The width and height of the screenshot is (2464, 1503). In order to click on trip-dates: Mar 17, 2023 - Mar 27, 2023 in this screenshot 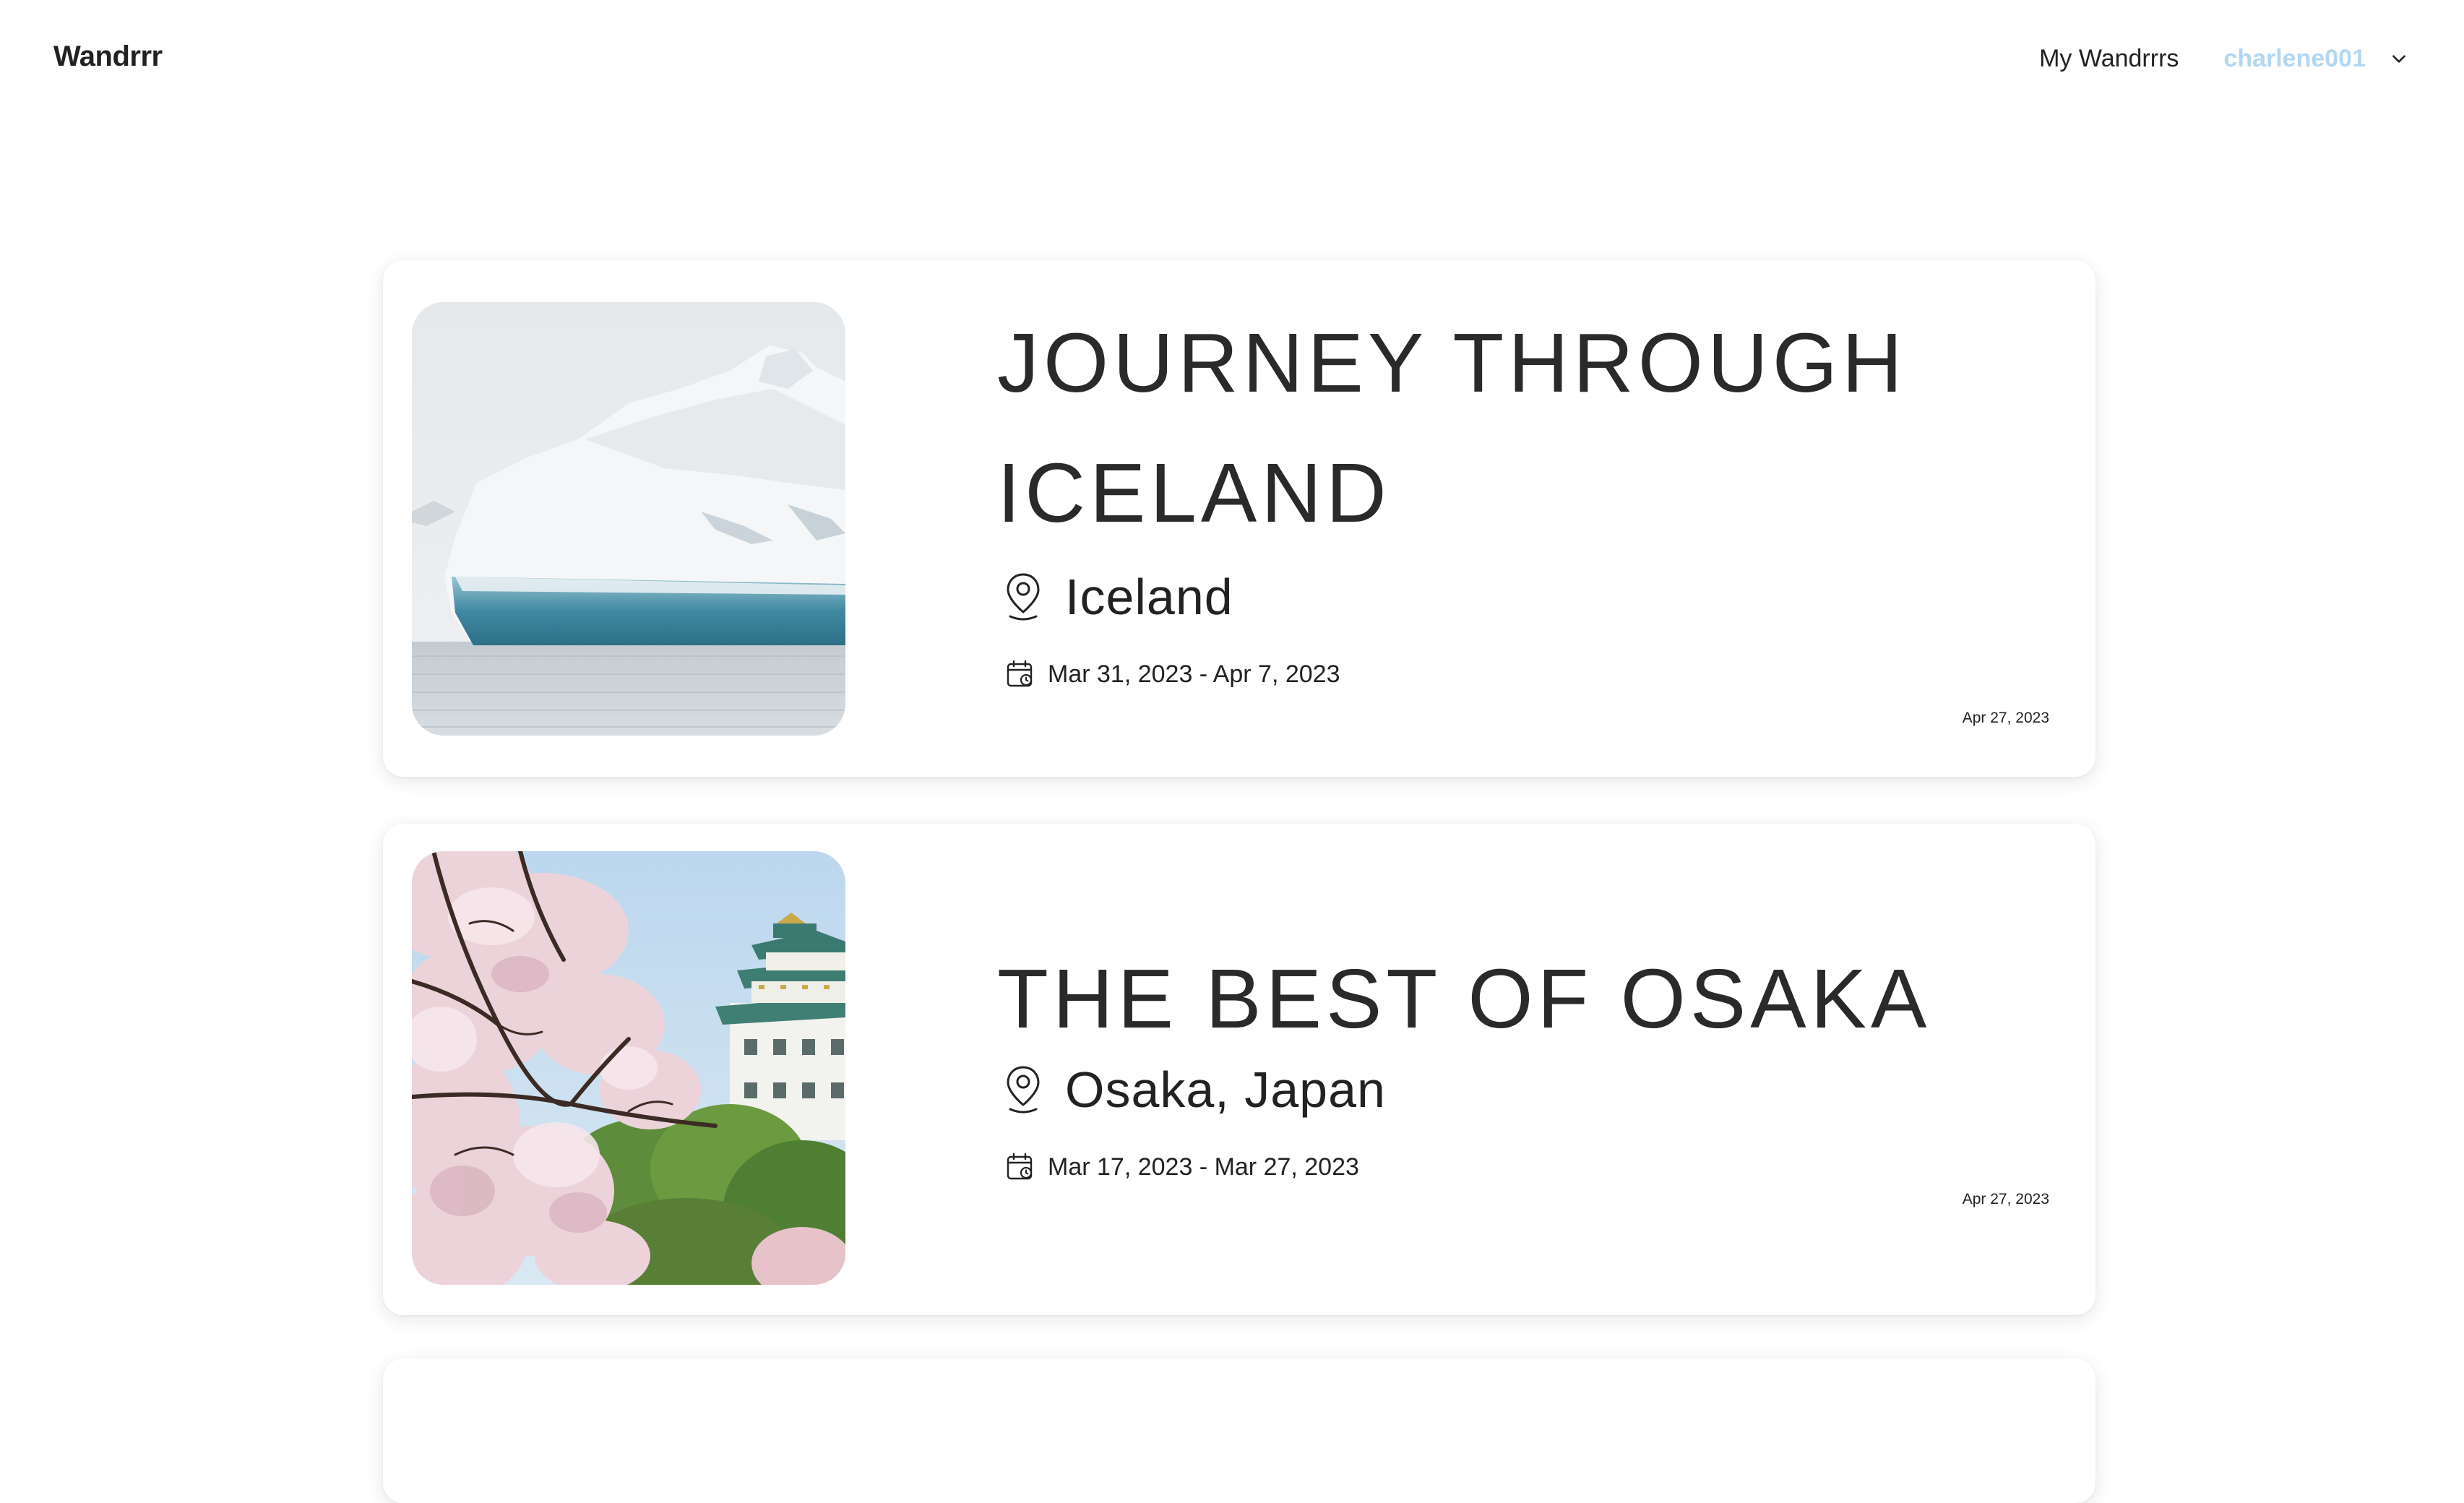, I will do `click(1464, 1167)`.